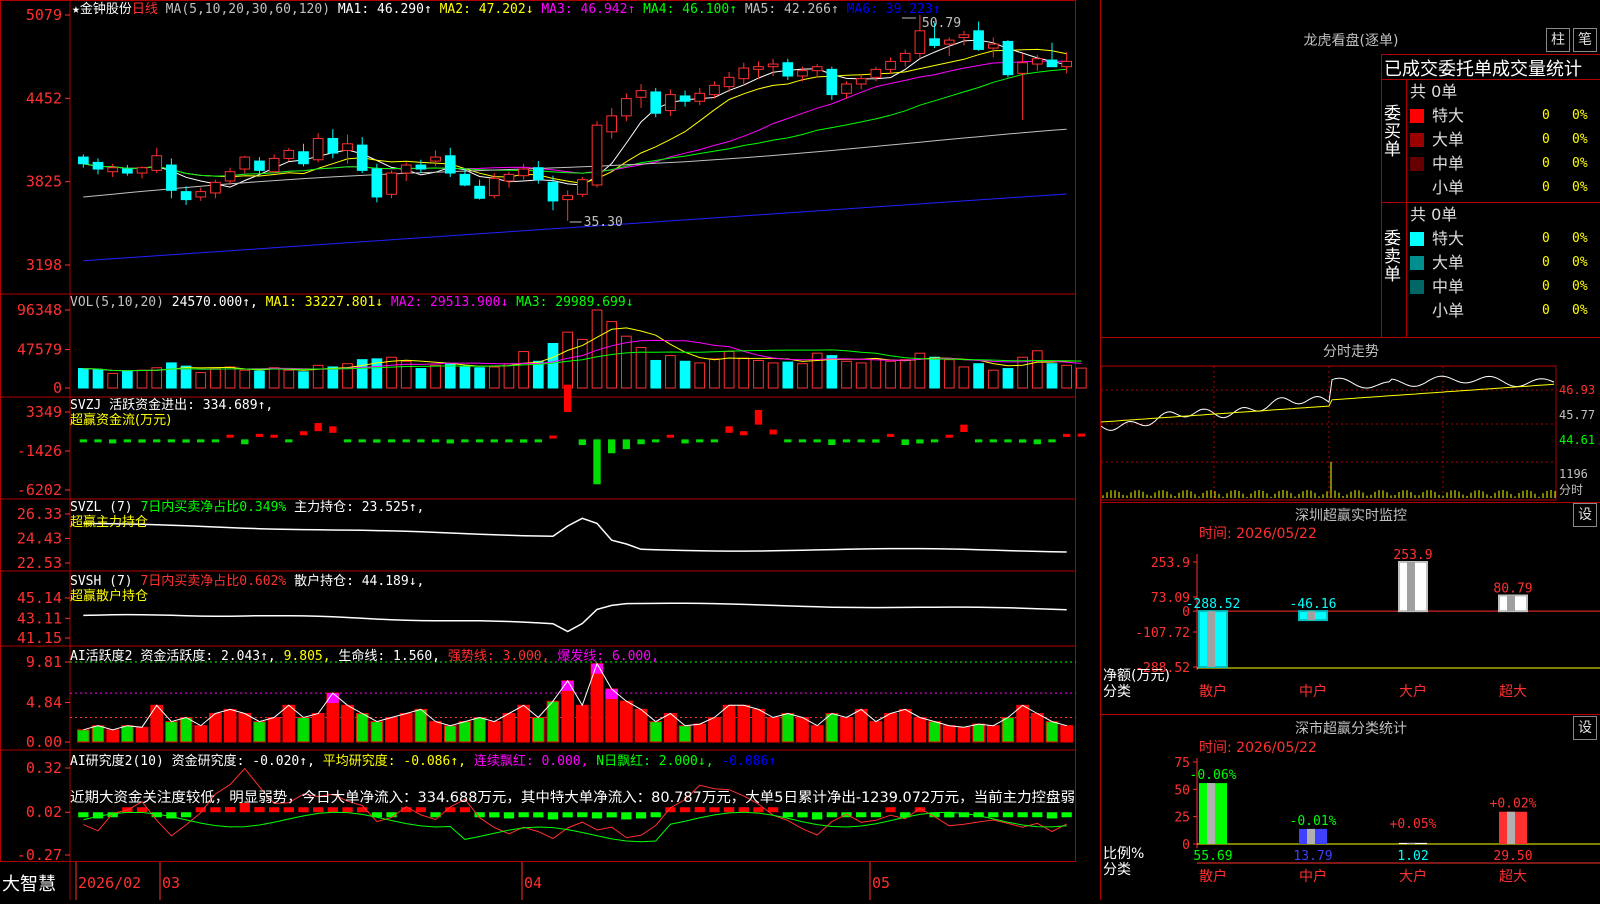 This screenshot has height=904, width=1600. What do you see at coordinates (1186, 845) in the screenshot?
I see `sz-class-tick-label: 0` at bounding box center [1186, 845].